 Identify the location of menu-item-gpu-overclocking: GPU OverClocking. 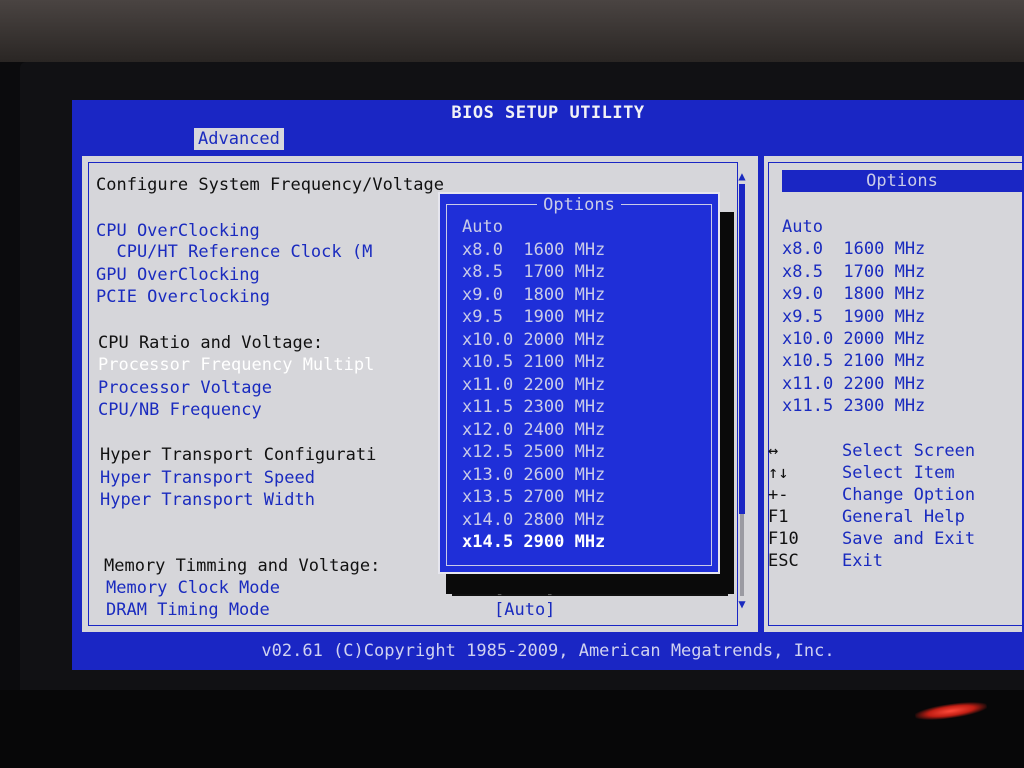
(178, 275).